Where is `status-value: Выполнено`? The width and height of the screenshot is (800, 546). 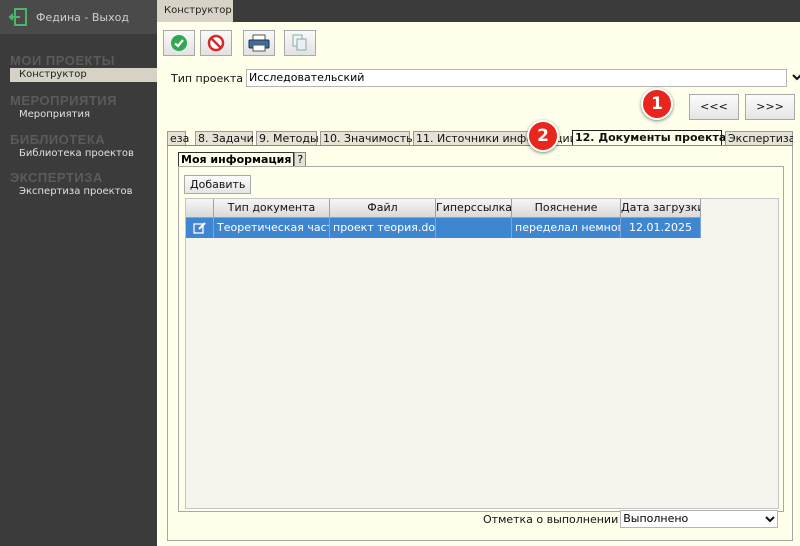
status-value: Выполнено is located at coordinates (656, 518).